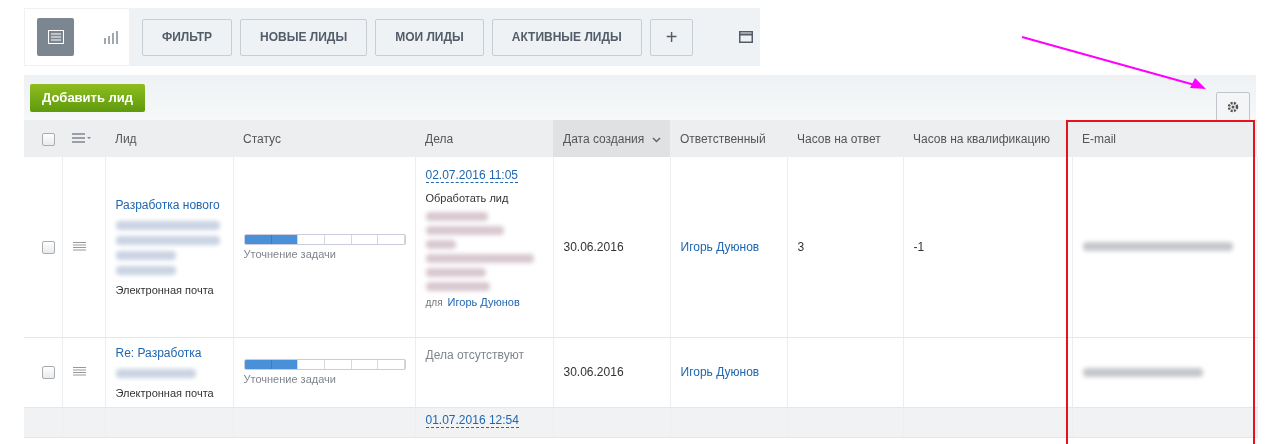  Describe the element at coordinates (472, 175) in the screenshot. I see `task-date-link: 02.07.2016 11:05` at that location.